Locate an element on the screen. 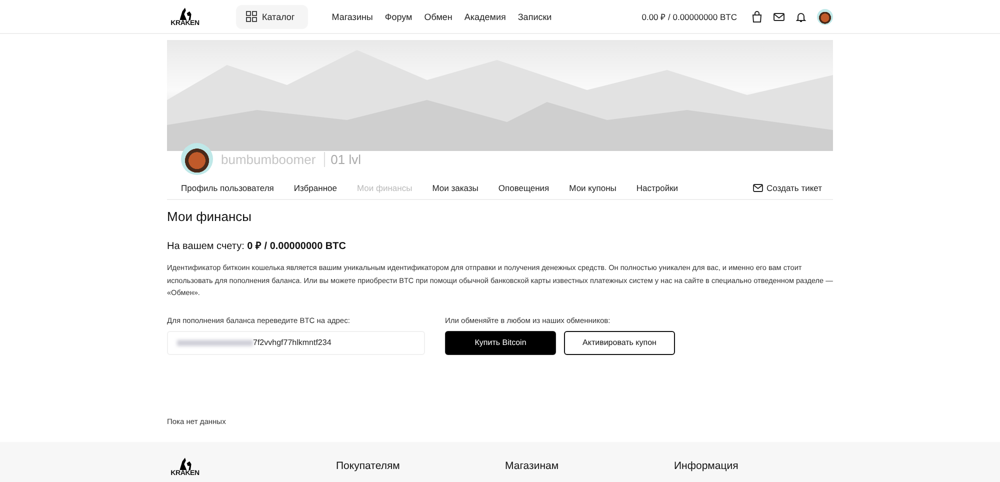 Image resolution: width=1000 pixels, height=482 pixels. wallet-address-field: 7f2vvhgf77hlkmntf234 is located at coordinates (296, 342).